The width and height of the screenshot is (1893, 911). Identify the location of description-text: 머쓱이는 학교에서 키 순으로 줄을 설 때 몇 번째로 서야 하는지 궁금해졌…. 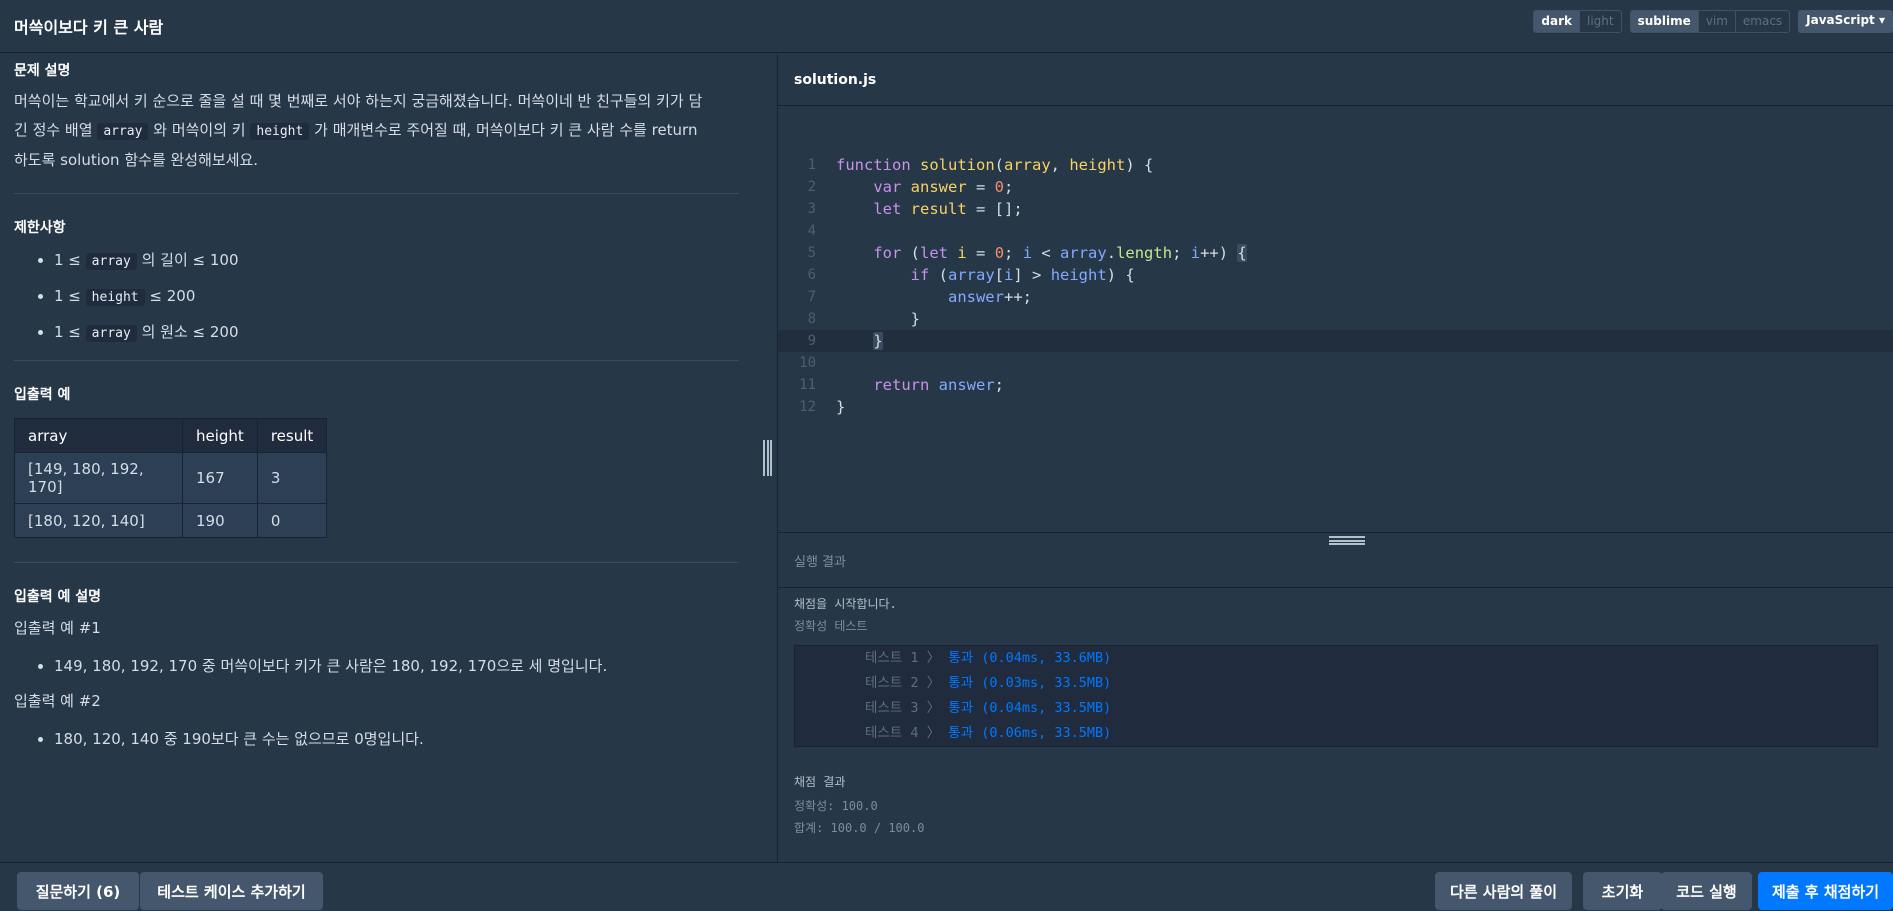
(376, 131).